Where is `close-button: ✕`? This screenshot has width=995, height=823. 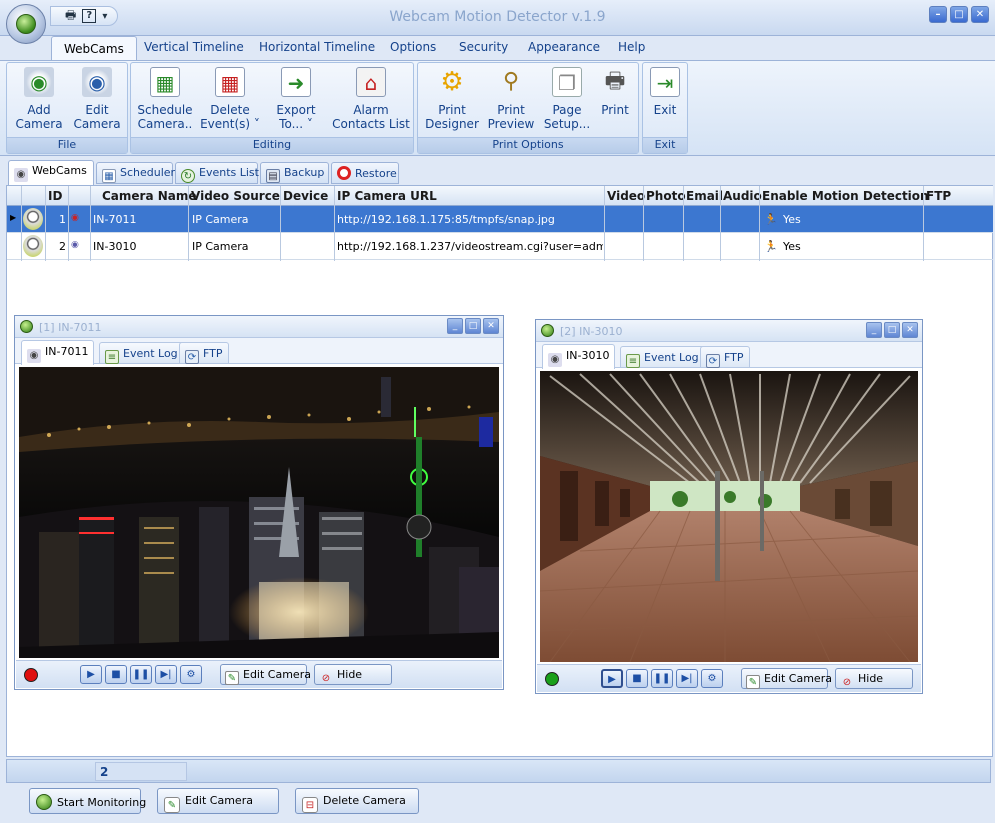
close-button: ✕ is located at coordinates (980, 14).